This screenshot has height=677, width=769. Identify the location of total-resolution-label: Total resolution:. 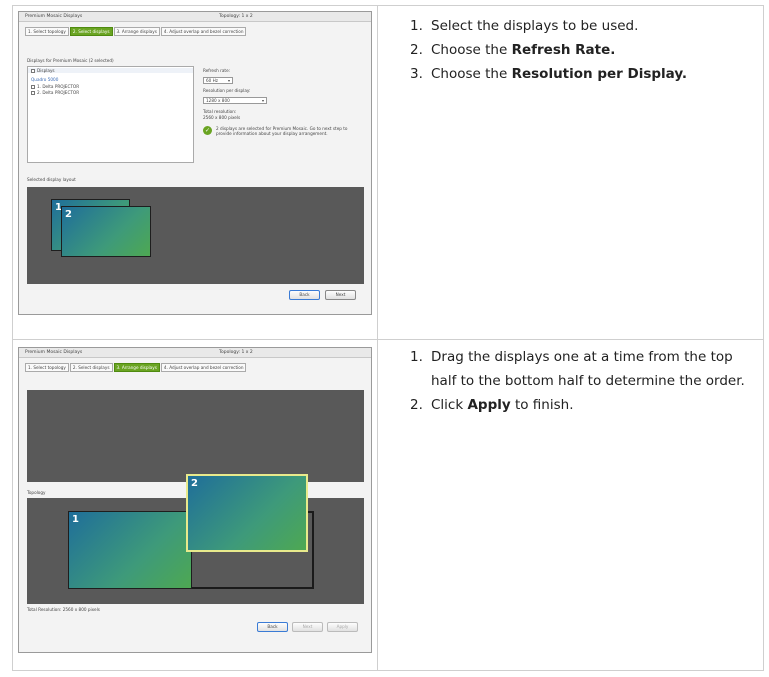
(220, 111).